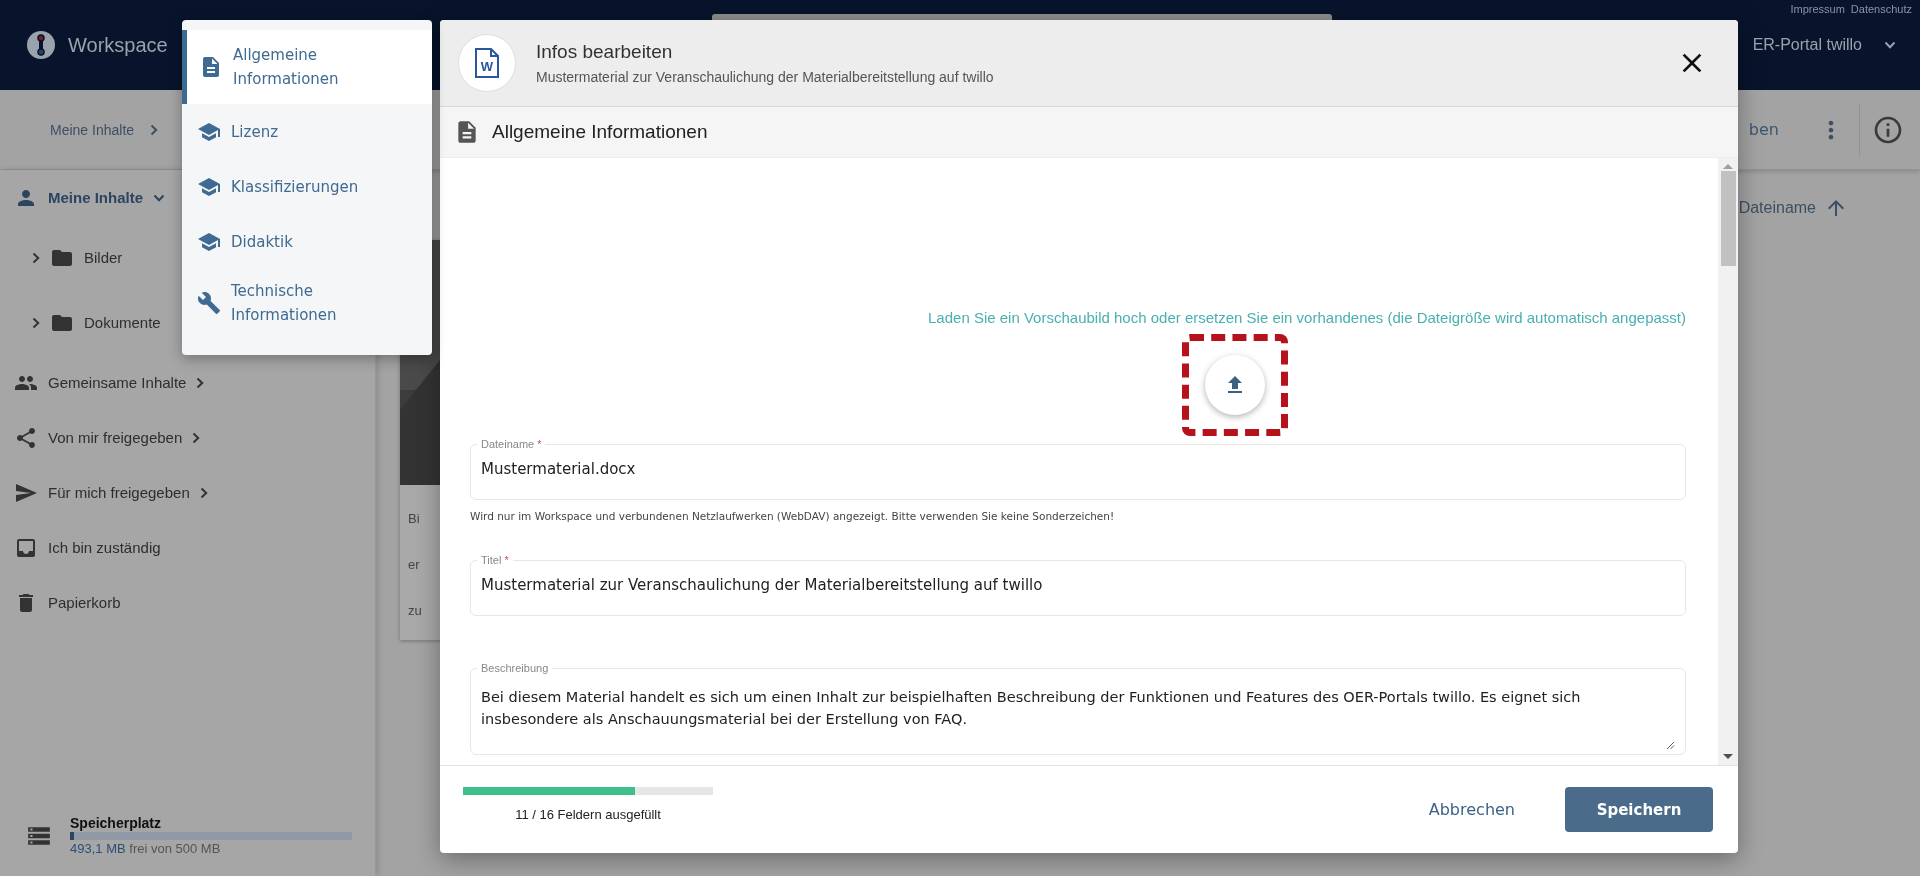  I want to click on field-hint: Wird nur im Workspace und verbundenen Netzlaufwerken (WebDAV) angezeigt. Bitte verwenden Sie keine Sonderzeichen!, so click(793, 516).